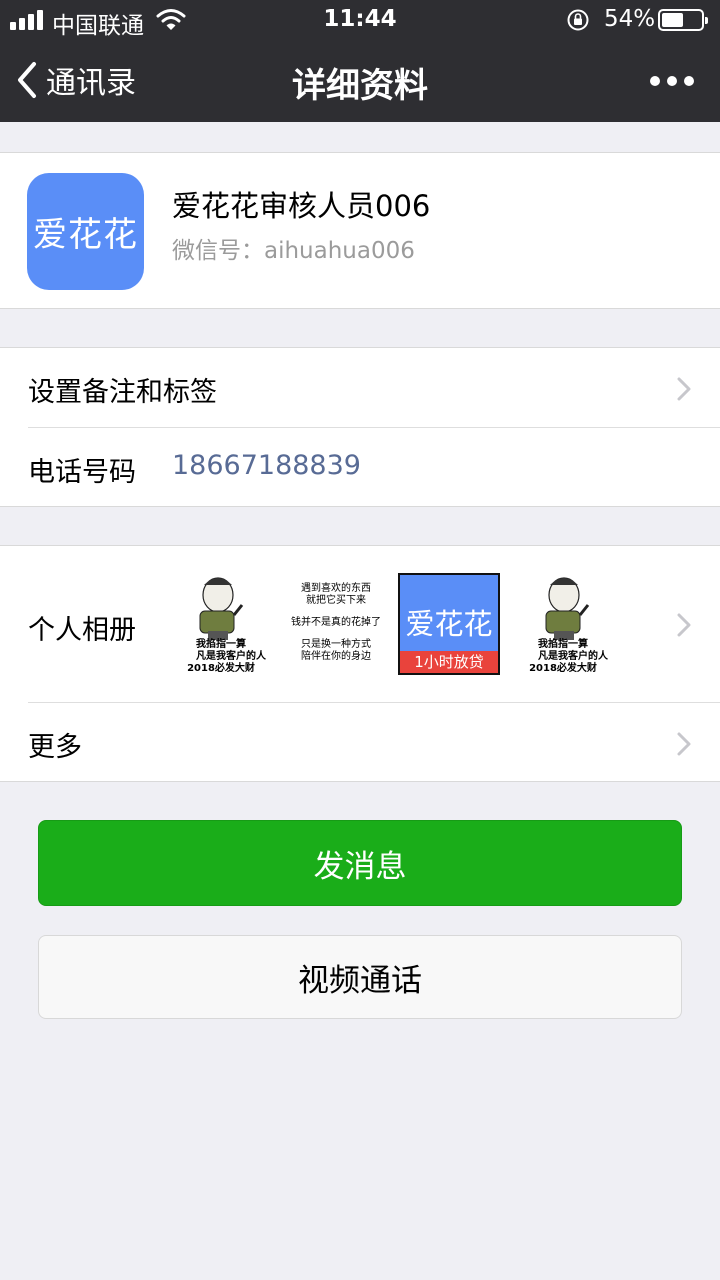 The width and height of the screenshot is (720, 1280). What do you see at coordinates (672, 80) in the screenshot?
I see `more-dots-icon` at bounding box center [672, 80].